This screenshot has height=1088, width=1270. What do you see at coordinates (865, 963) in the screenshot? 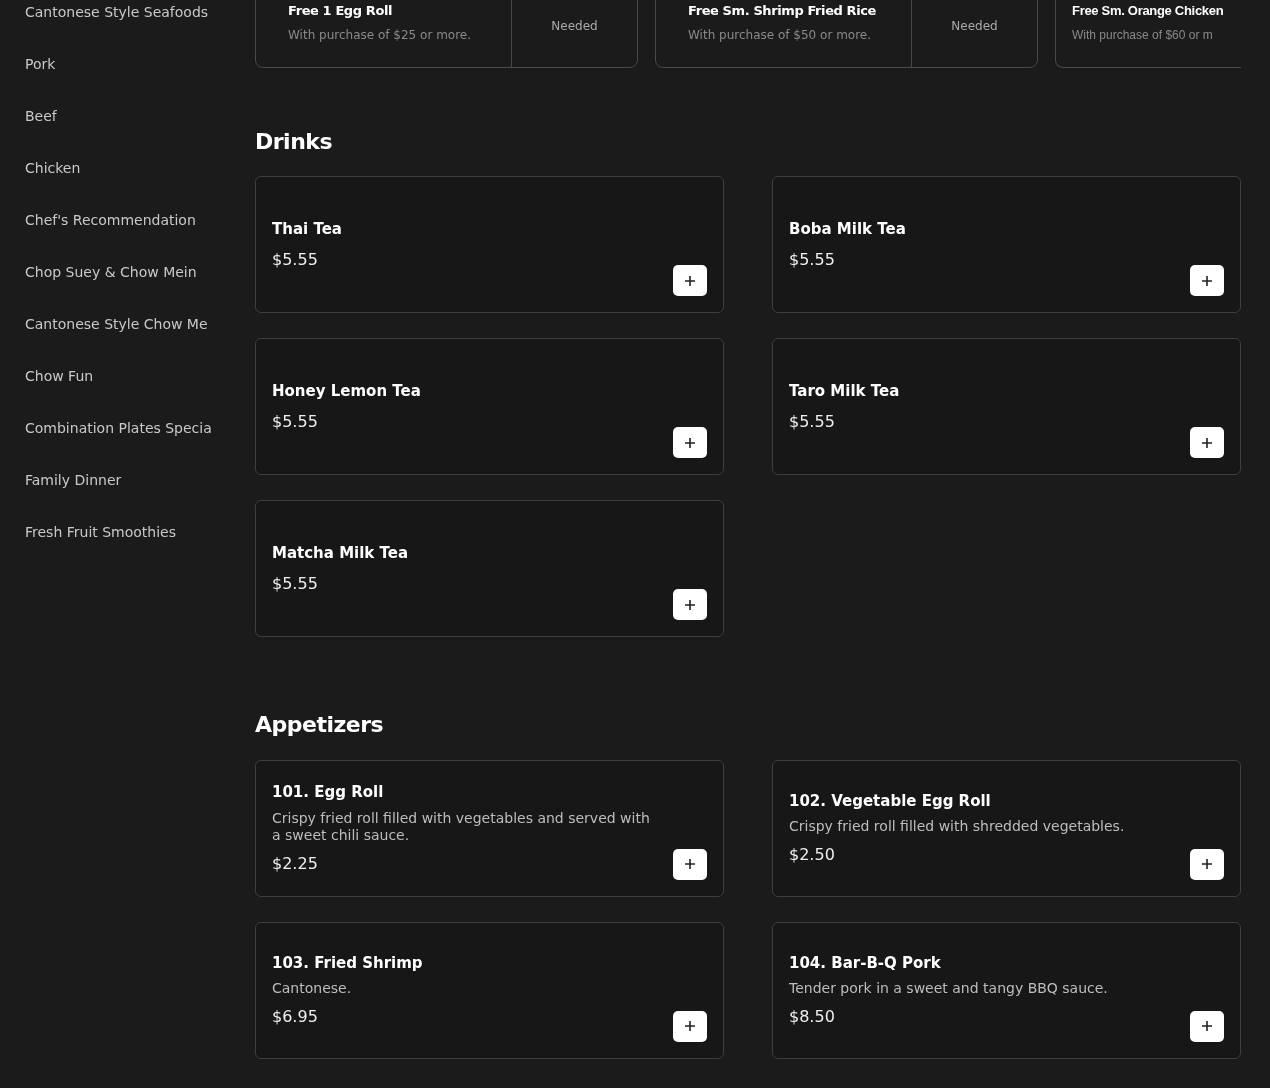
I see `item-name: 104. Bar-B-Q Pork` at bounding box center [865, 963].